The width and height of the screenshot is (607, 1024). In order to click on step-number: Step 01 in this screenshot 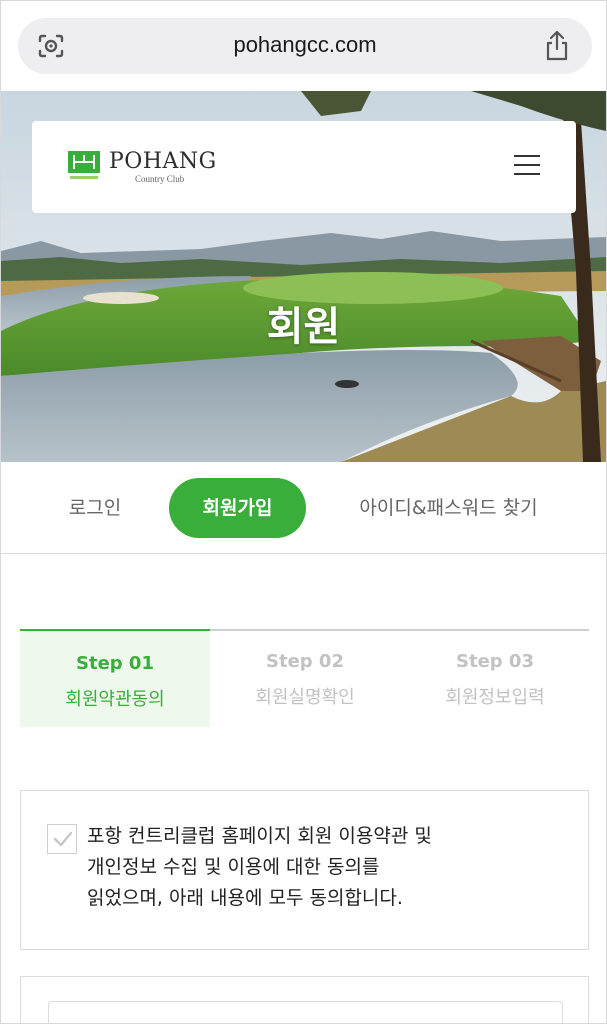, I will do `click(115, 663)`.